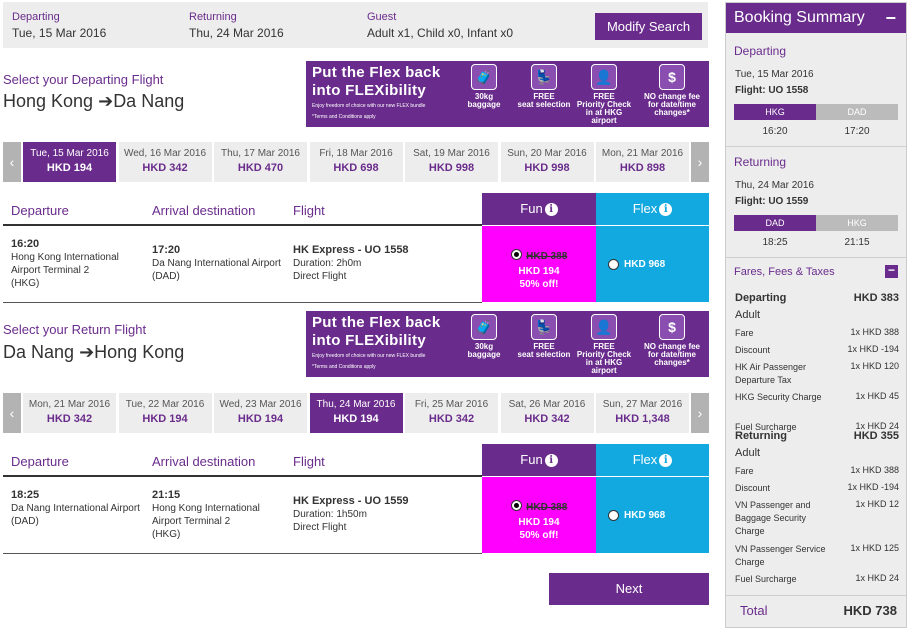 The image size is (909, 630). What do you see at coordinates (642, 162) in the screenshot?
I see `date-option: Mon, 21 Mar 2016 HKD 898` at bounding box center [642, 162].